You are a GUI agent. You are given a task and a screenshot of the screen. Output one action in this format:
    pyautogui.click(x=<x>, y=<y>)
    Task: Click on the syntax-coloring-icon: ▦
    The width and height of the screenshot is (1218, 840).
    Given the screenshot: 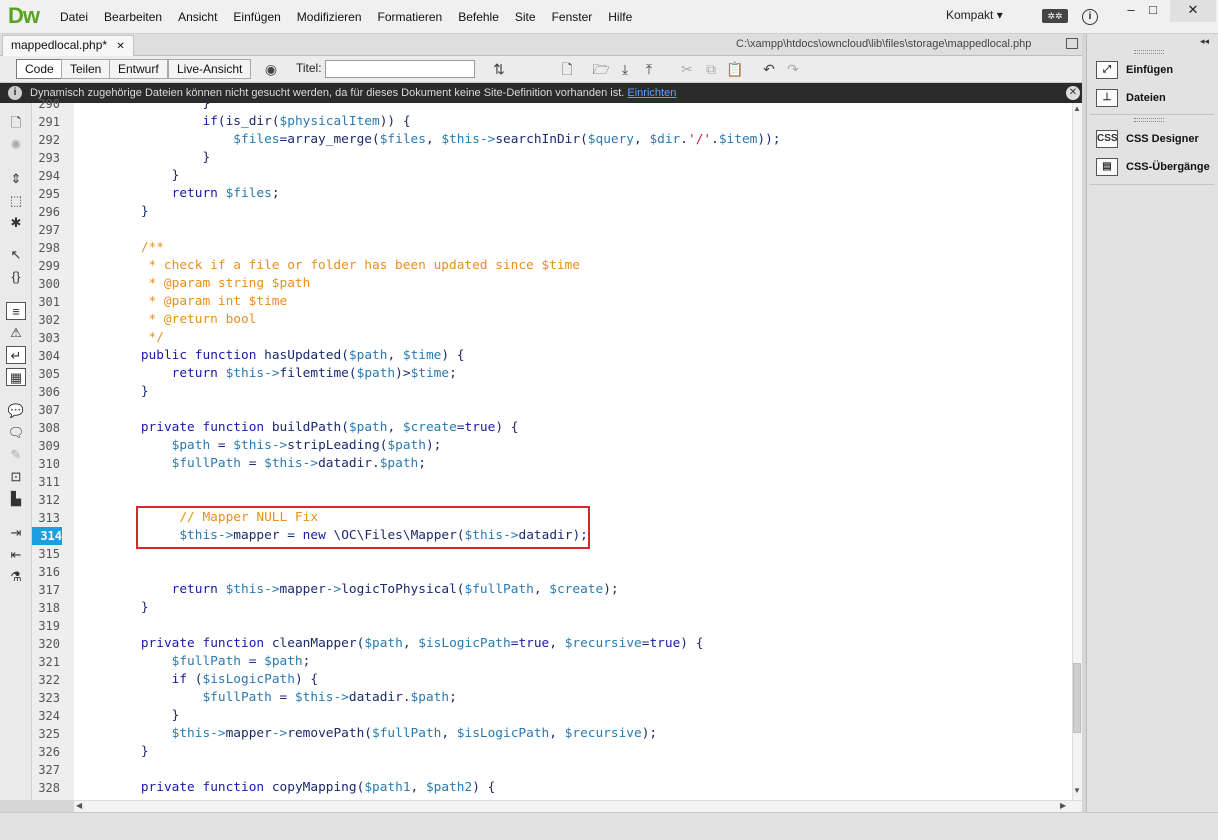 What is the action you would take?
    pyautogui.click(x=16, y=377)
    